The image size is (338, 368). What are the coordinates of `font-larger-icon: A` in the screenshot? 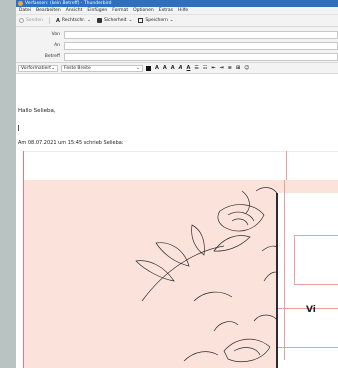 It's located at (165, 68).